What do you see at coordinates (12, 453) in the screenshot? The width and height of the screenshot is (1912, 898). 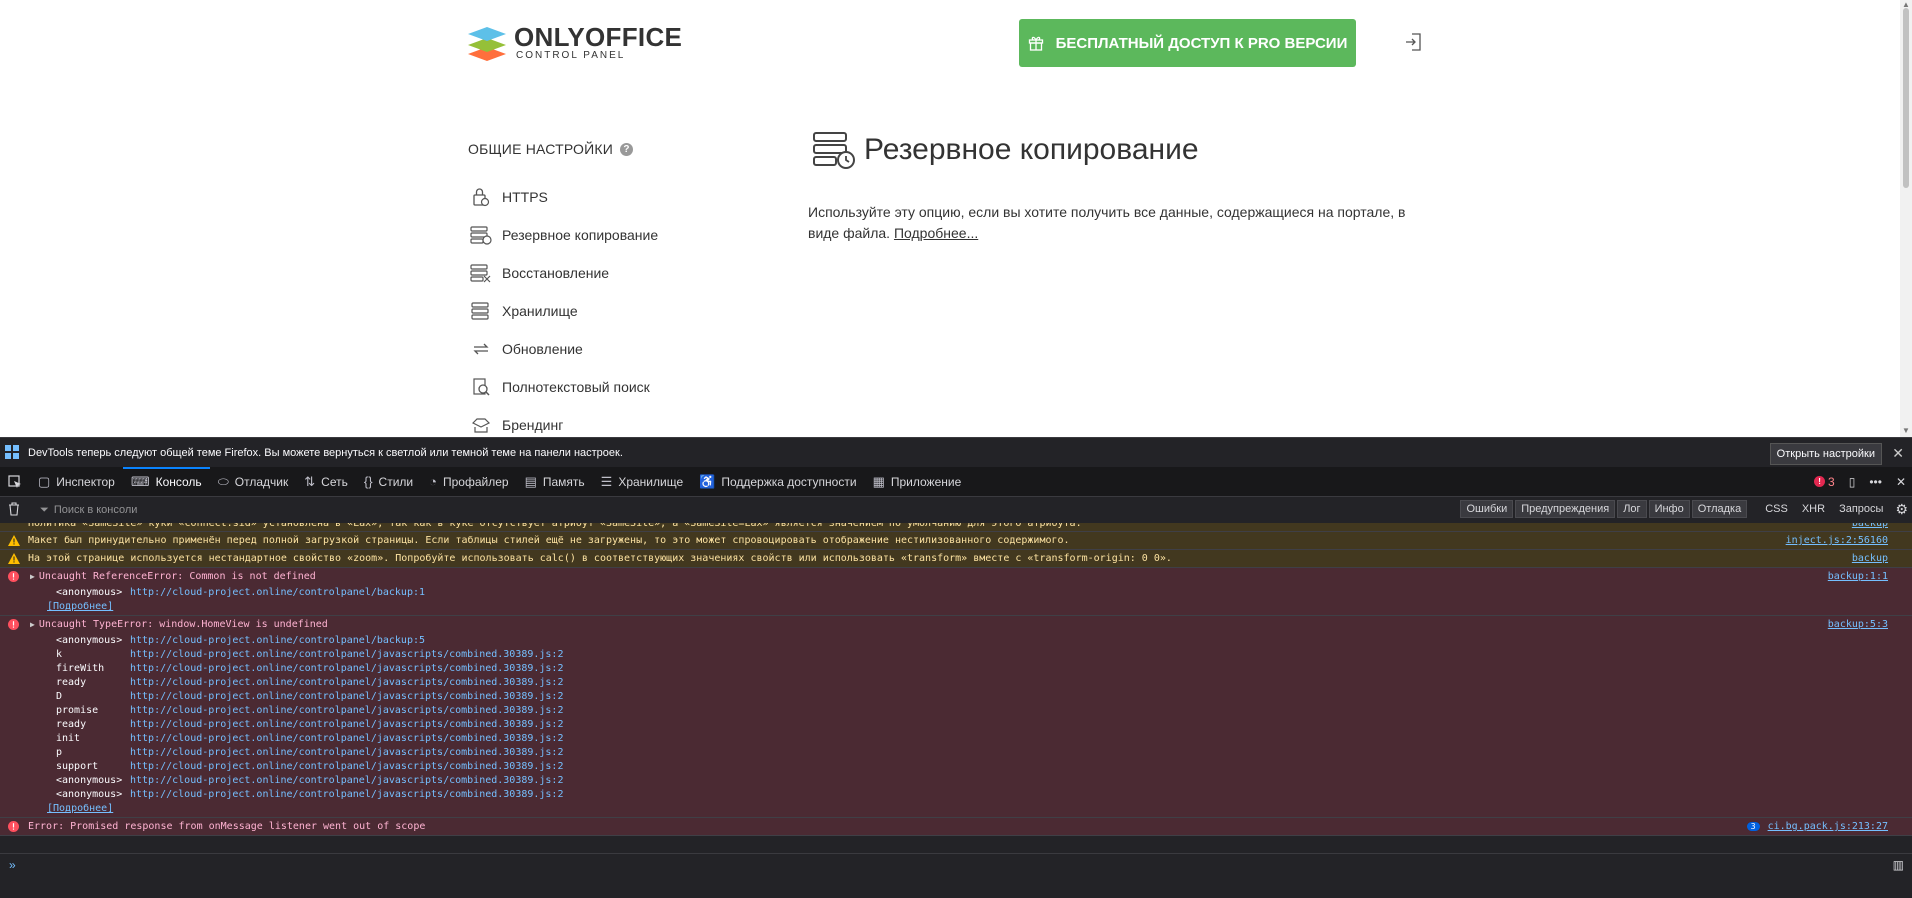 I see `puzzle-icon` at bounding box center [12, 453].